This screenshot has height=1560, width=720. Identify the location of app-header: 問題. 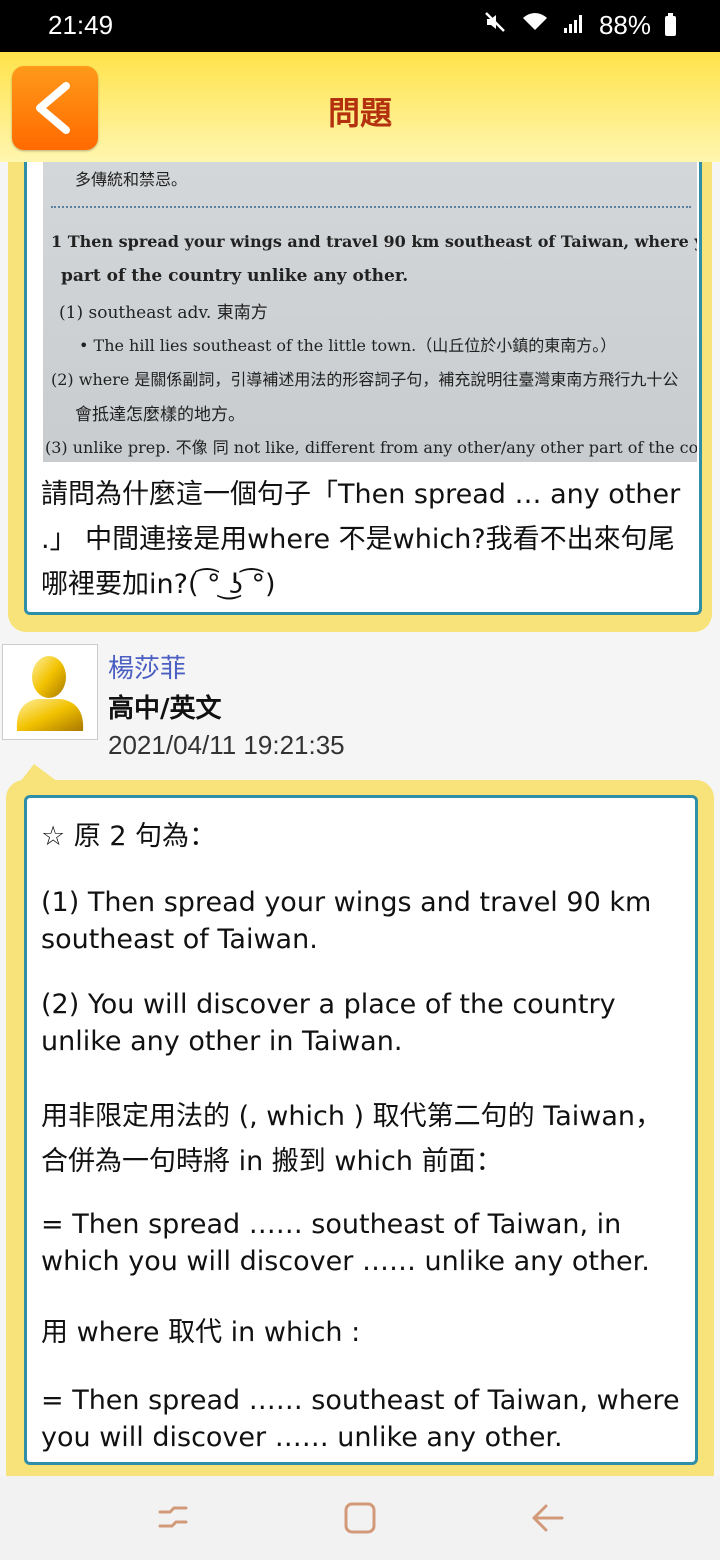
(360, 107).